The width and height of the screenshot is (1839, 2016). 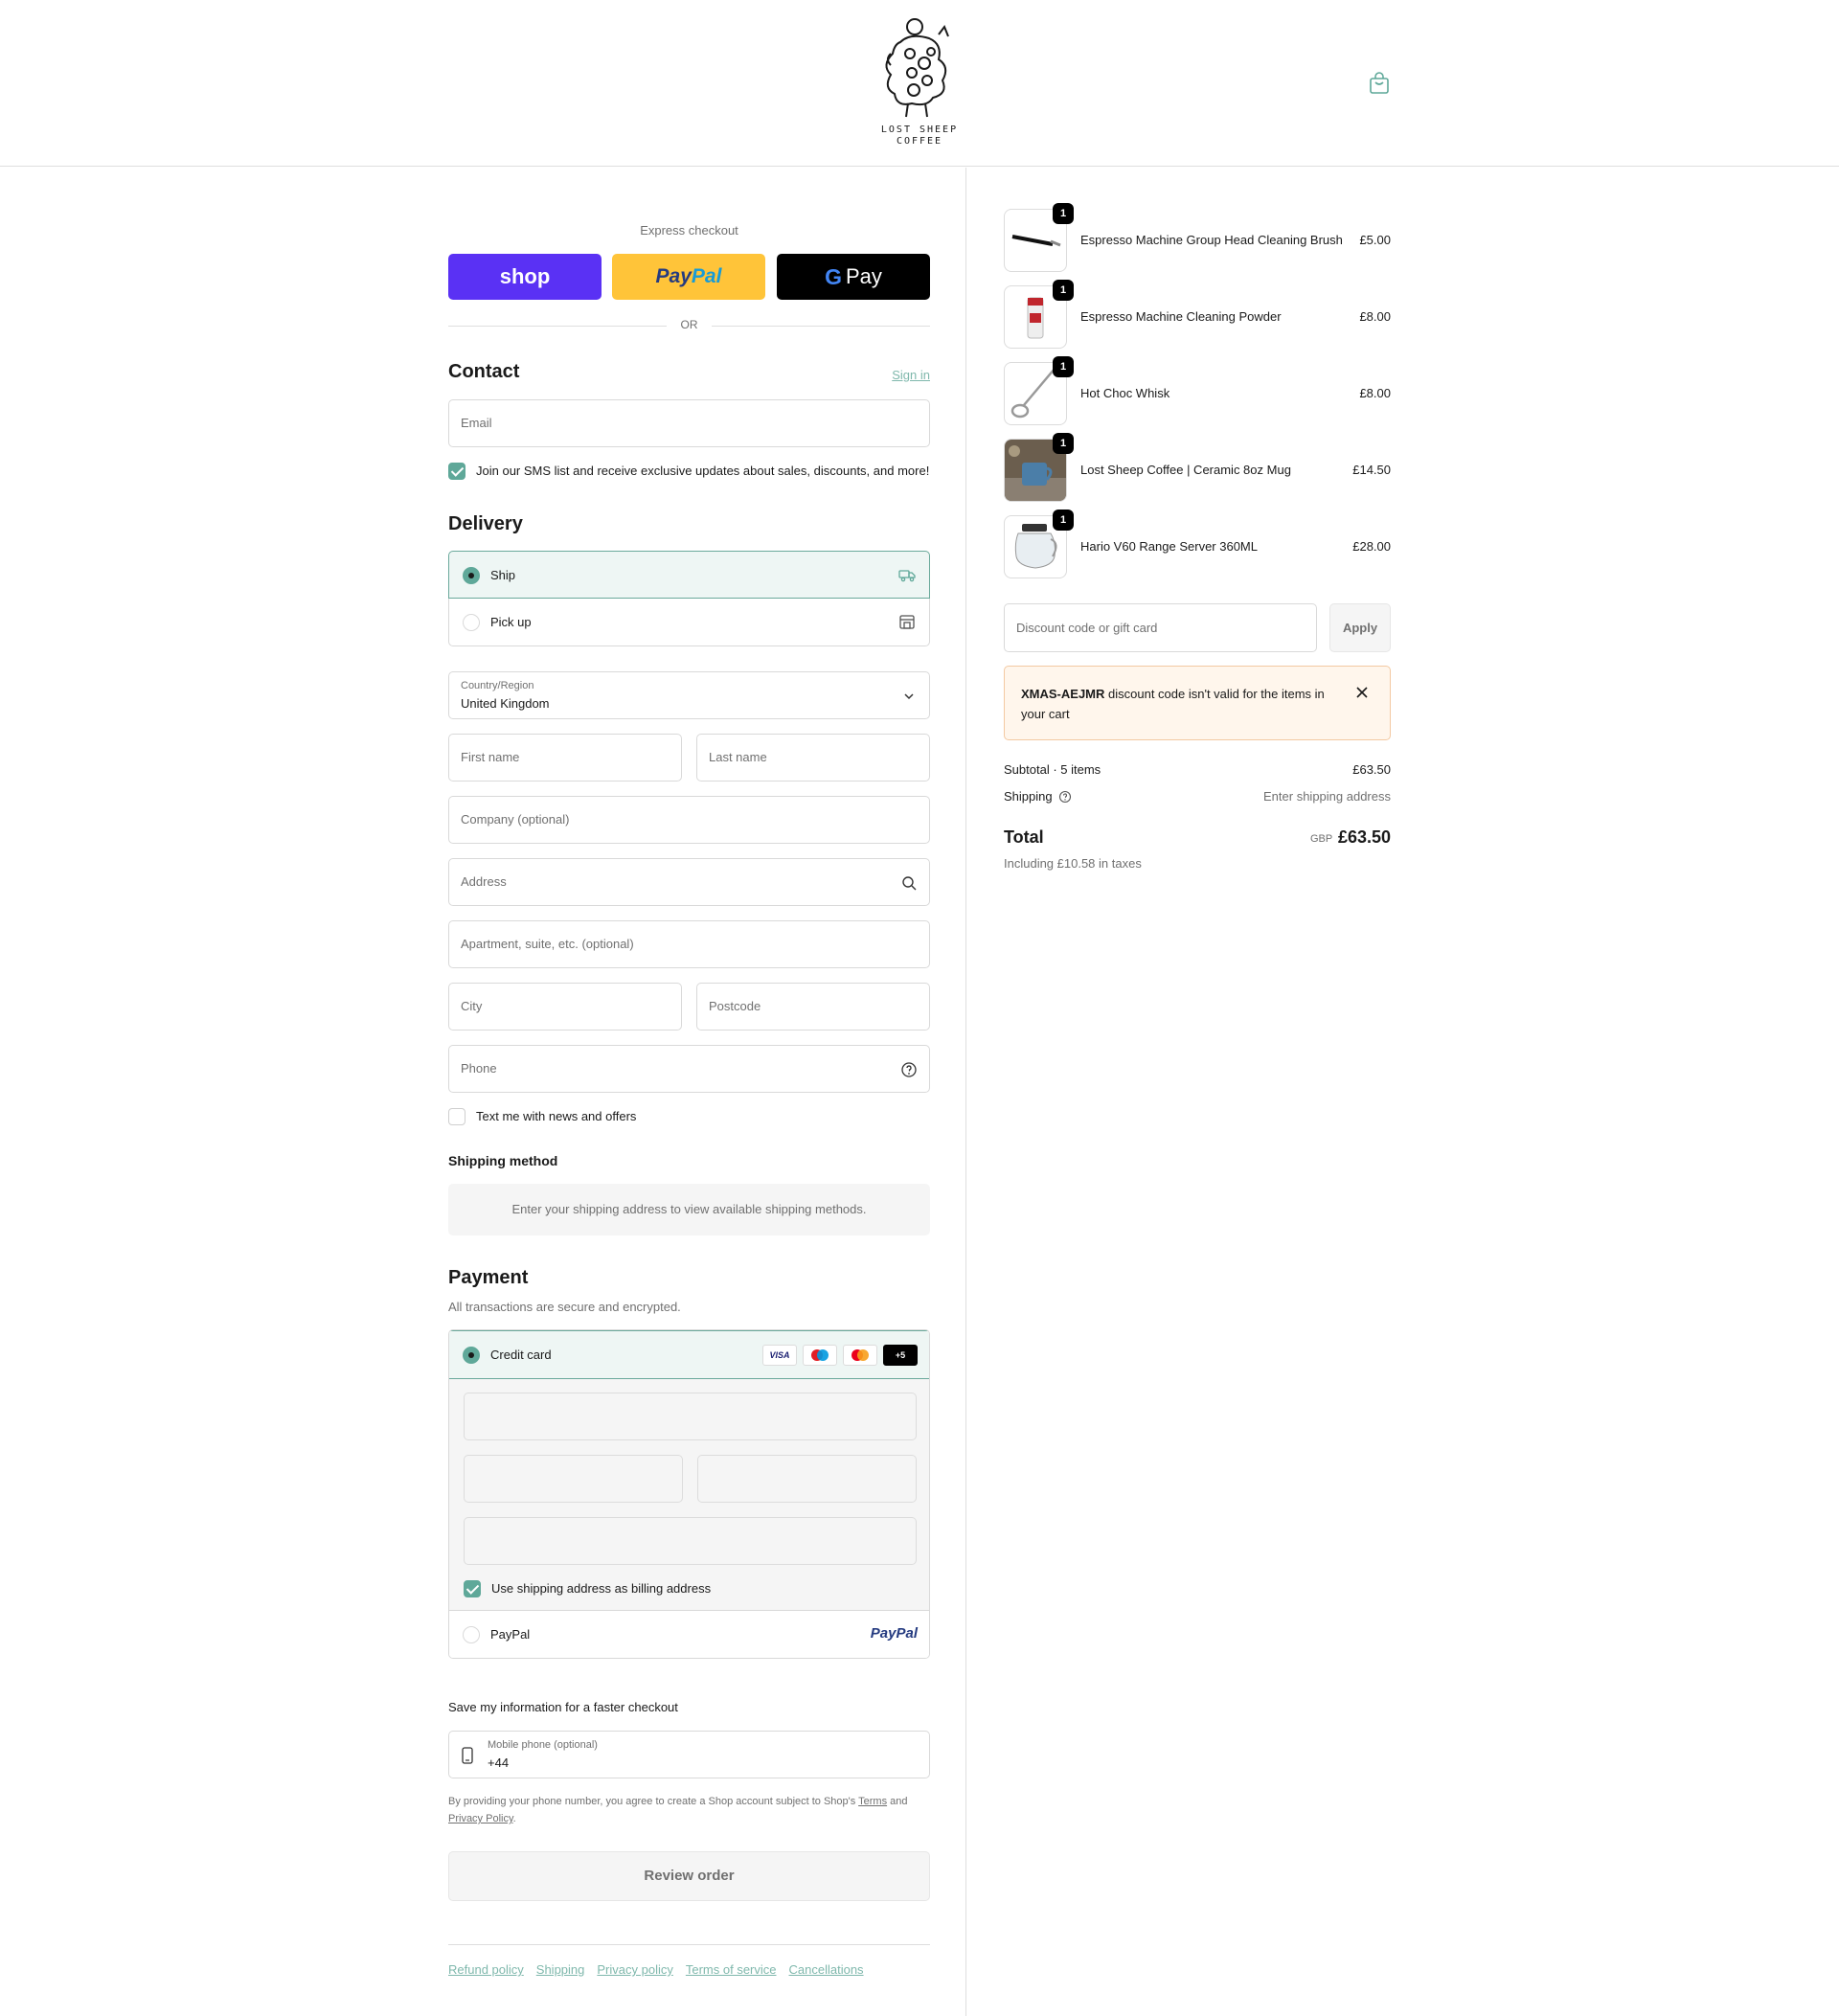 What do you see at coordinates (689, 230) in the screenshot?
I see `express-checkout-title: Express checkout` at bounding box center [689, 230].